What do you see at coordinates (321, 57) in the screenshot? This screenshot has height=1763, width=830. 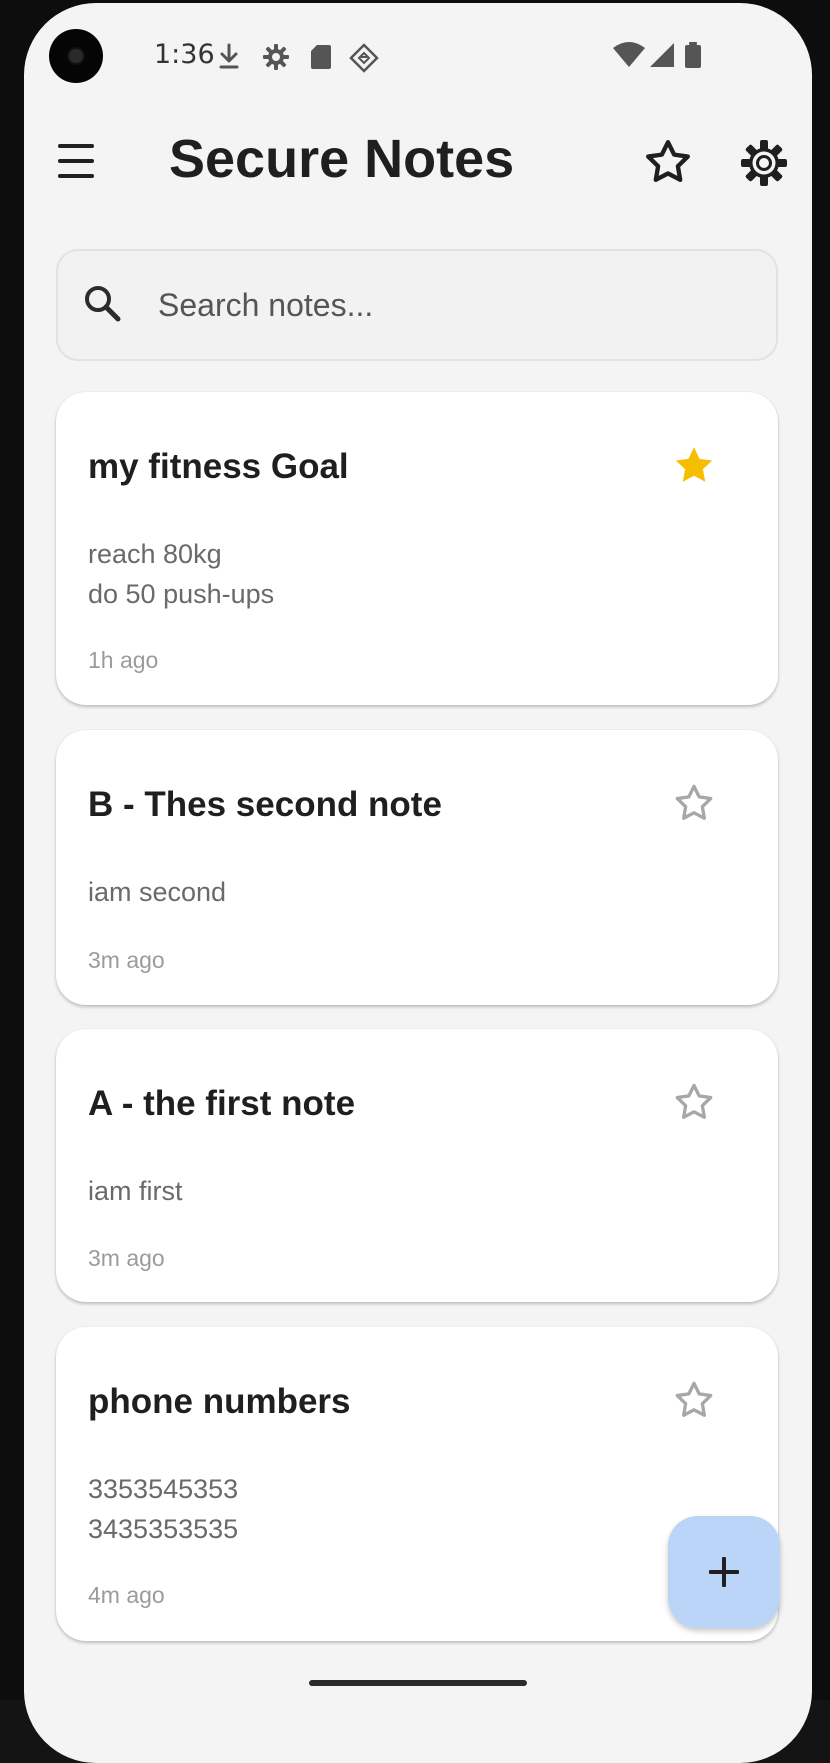 I see `sd-card-icon` at bounding box center [321, 57].